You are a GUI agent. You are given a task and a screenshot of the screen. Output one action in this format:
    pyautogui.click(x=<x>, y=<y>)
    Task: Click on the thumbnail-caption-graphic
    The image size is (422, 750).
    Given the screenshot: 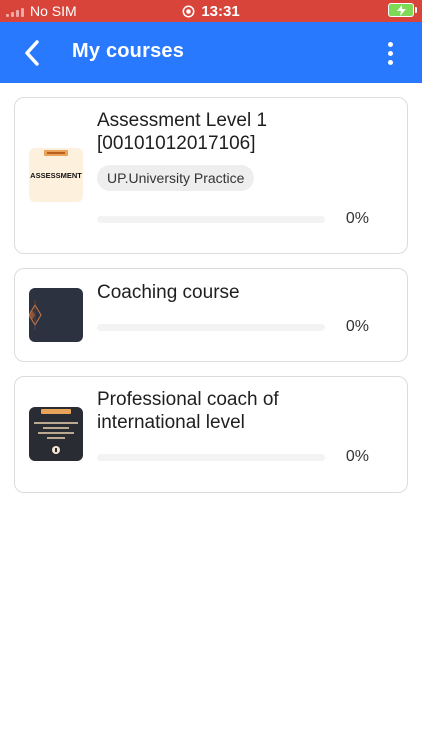 What is the action you would take?
    pyautogui.click(x=56, y=438)
    